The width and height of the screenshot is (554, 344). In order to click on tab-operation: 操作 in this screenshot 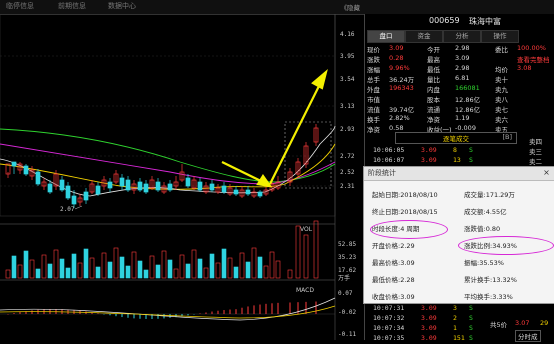, I will do `click(500, 36)`.